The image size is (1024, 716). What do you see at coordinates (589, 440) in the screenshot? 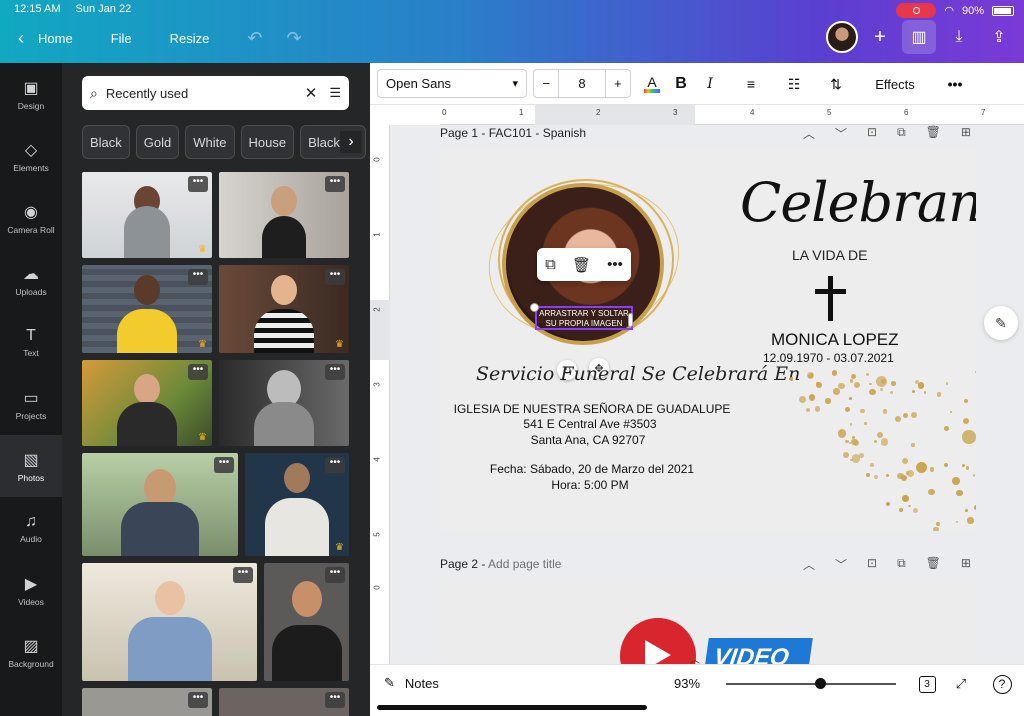
I see `church-city: Santa Ana, CA 92707` at bounding box center [589, 440].